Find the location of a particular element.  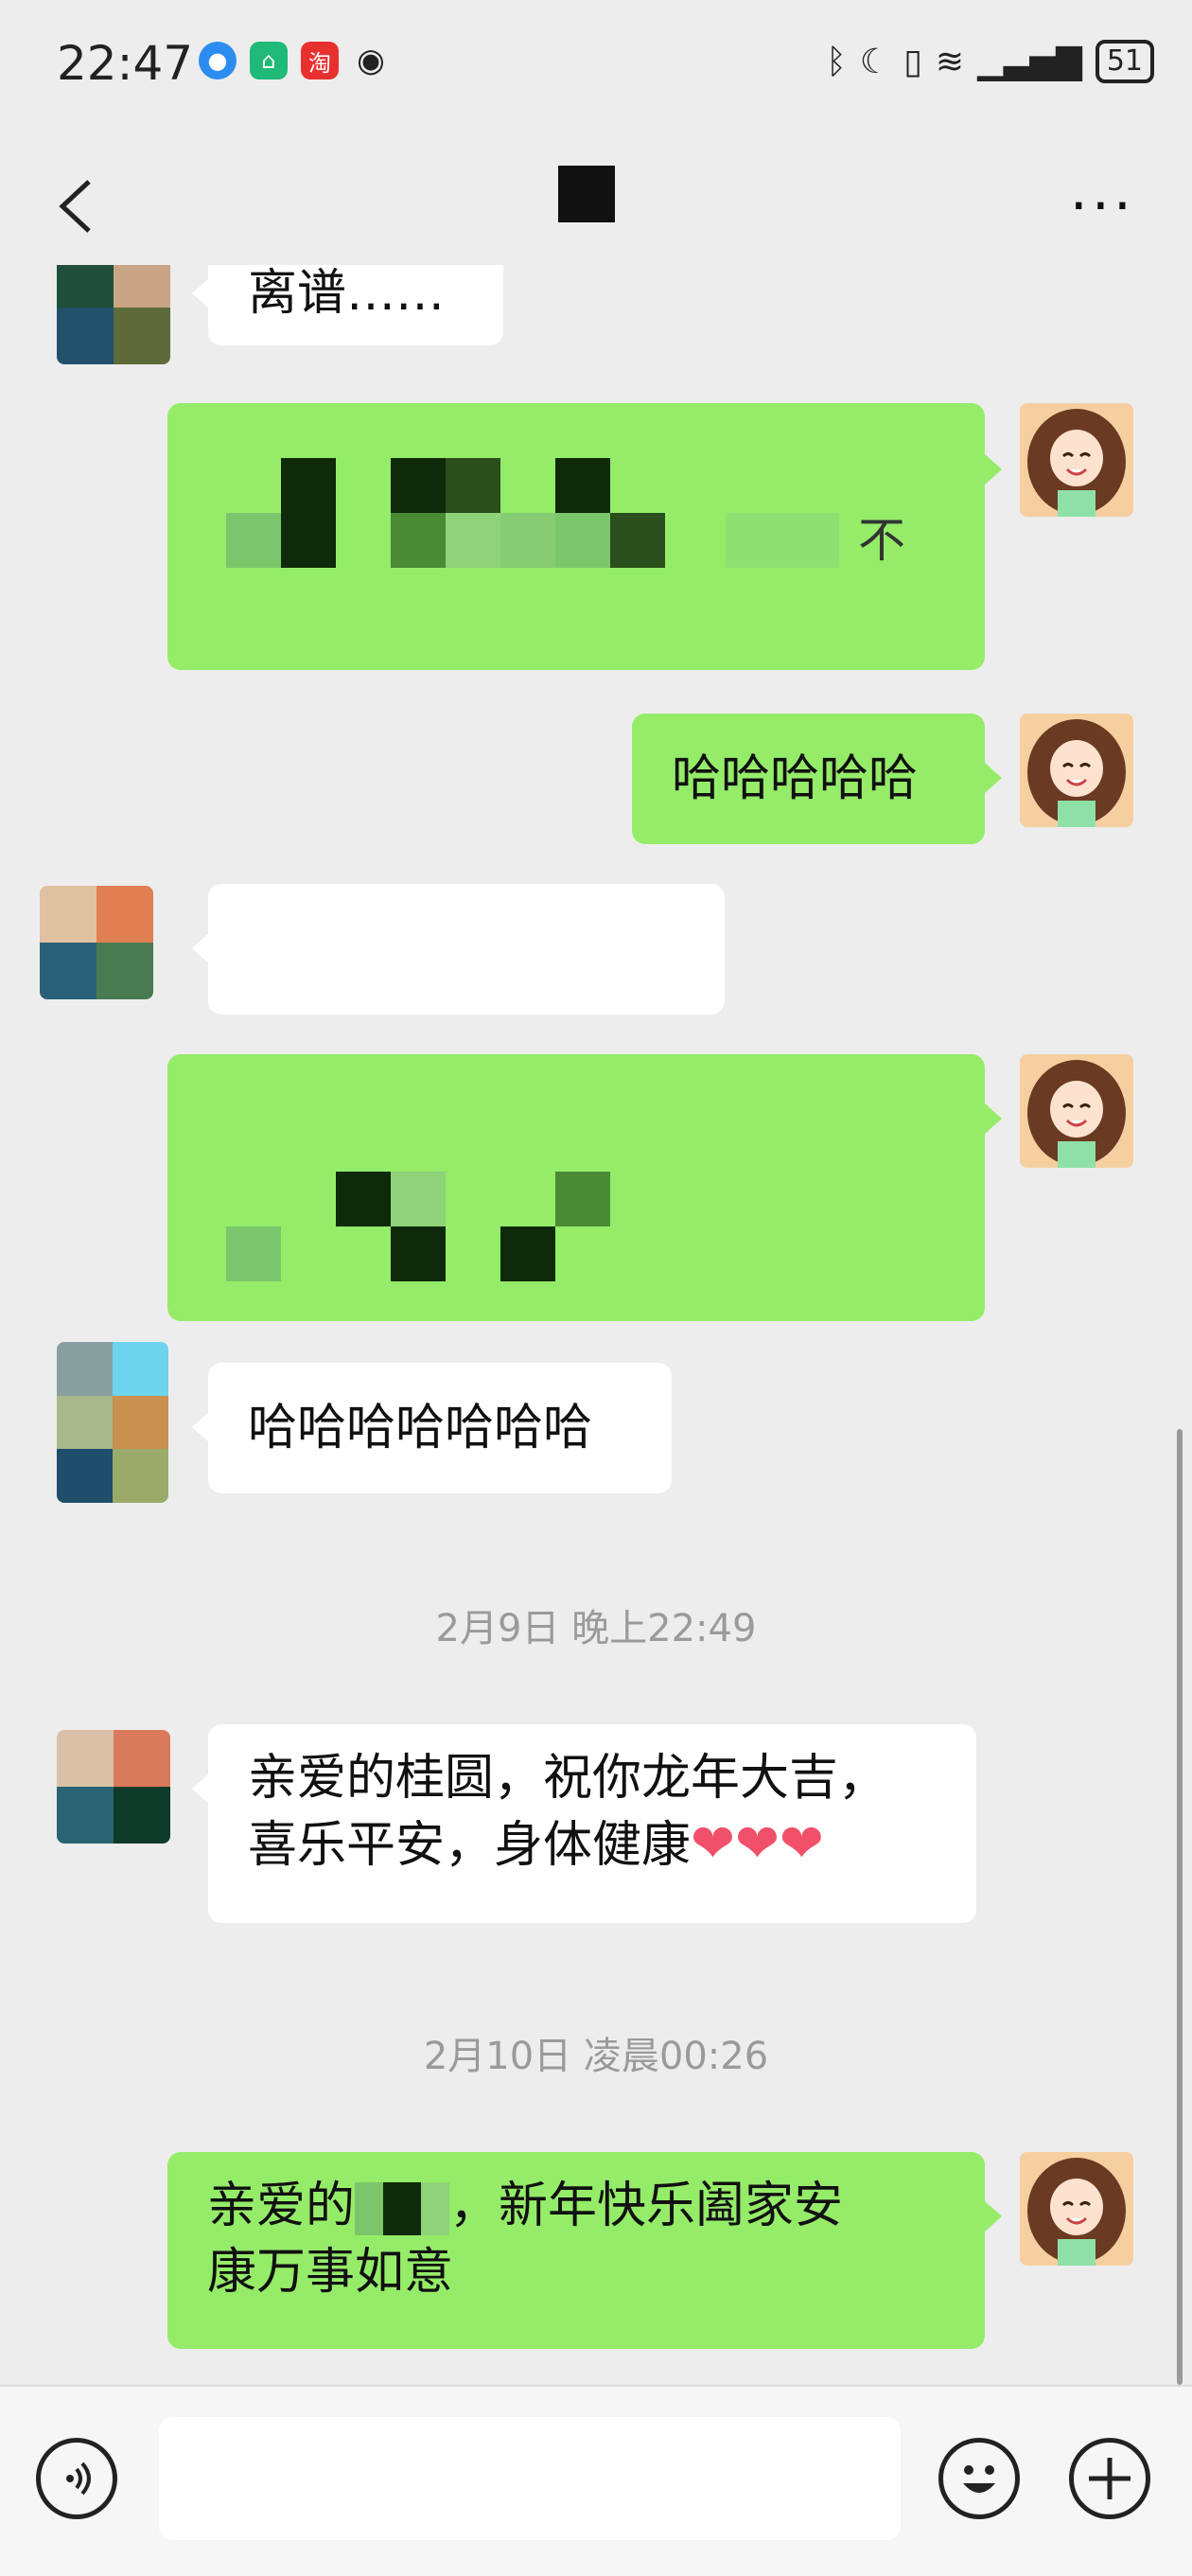

message-text-line: 亲爱的 ，新年快乐阖家安 is located at coordinates (576, 2206).